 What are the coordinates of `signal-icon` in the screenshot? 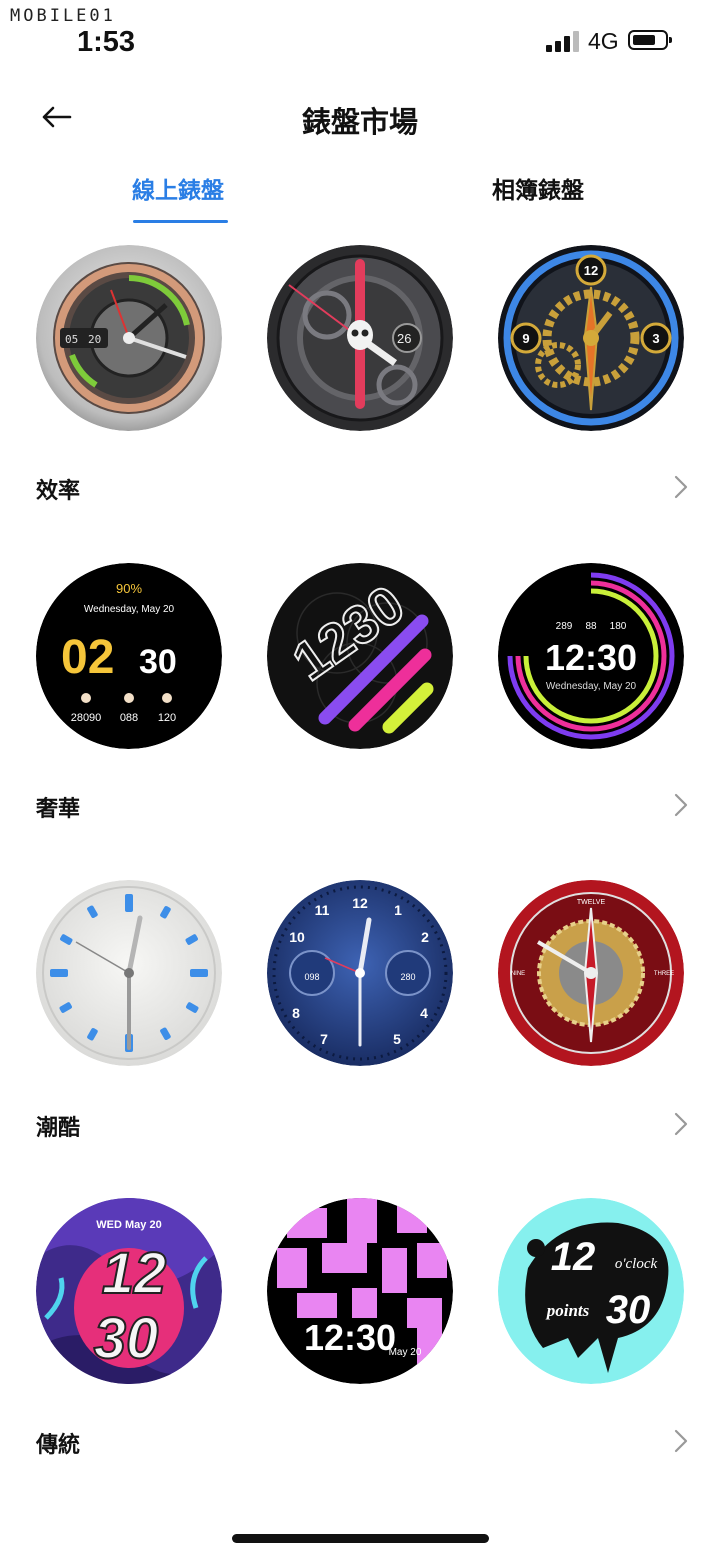 It's located at (563, 41).